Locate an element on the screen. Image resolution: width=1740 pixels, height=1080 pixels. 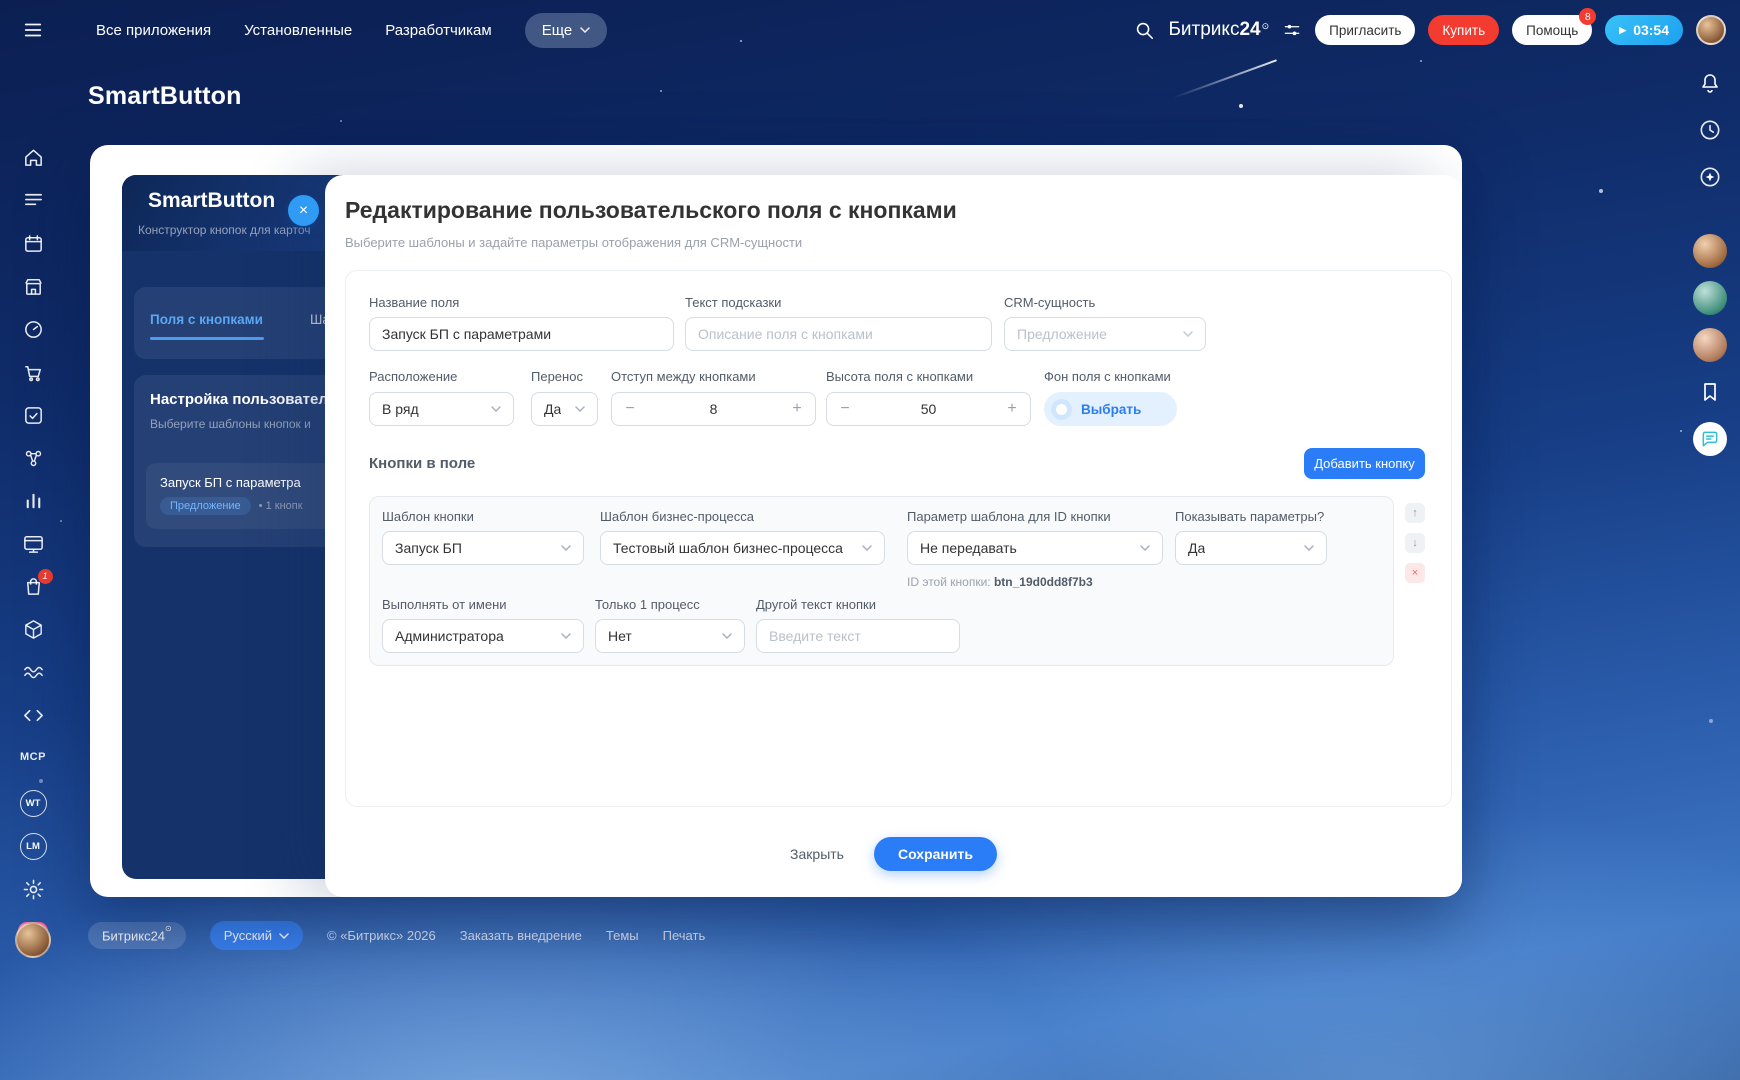
gap-plus-button: + is located at coordinates (797, 409).